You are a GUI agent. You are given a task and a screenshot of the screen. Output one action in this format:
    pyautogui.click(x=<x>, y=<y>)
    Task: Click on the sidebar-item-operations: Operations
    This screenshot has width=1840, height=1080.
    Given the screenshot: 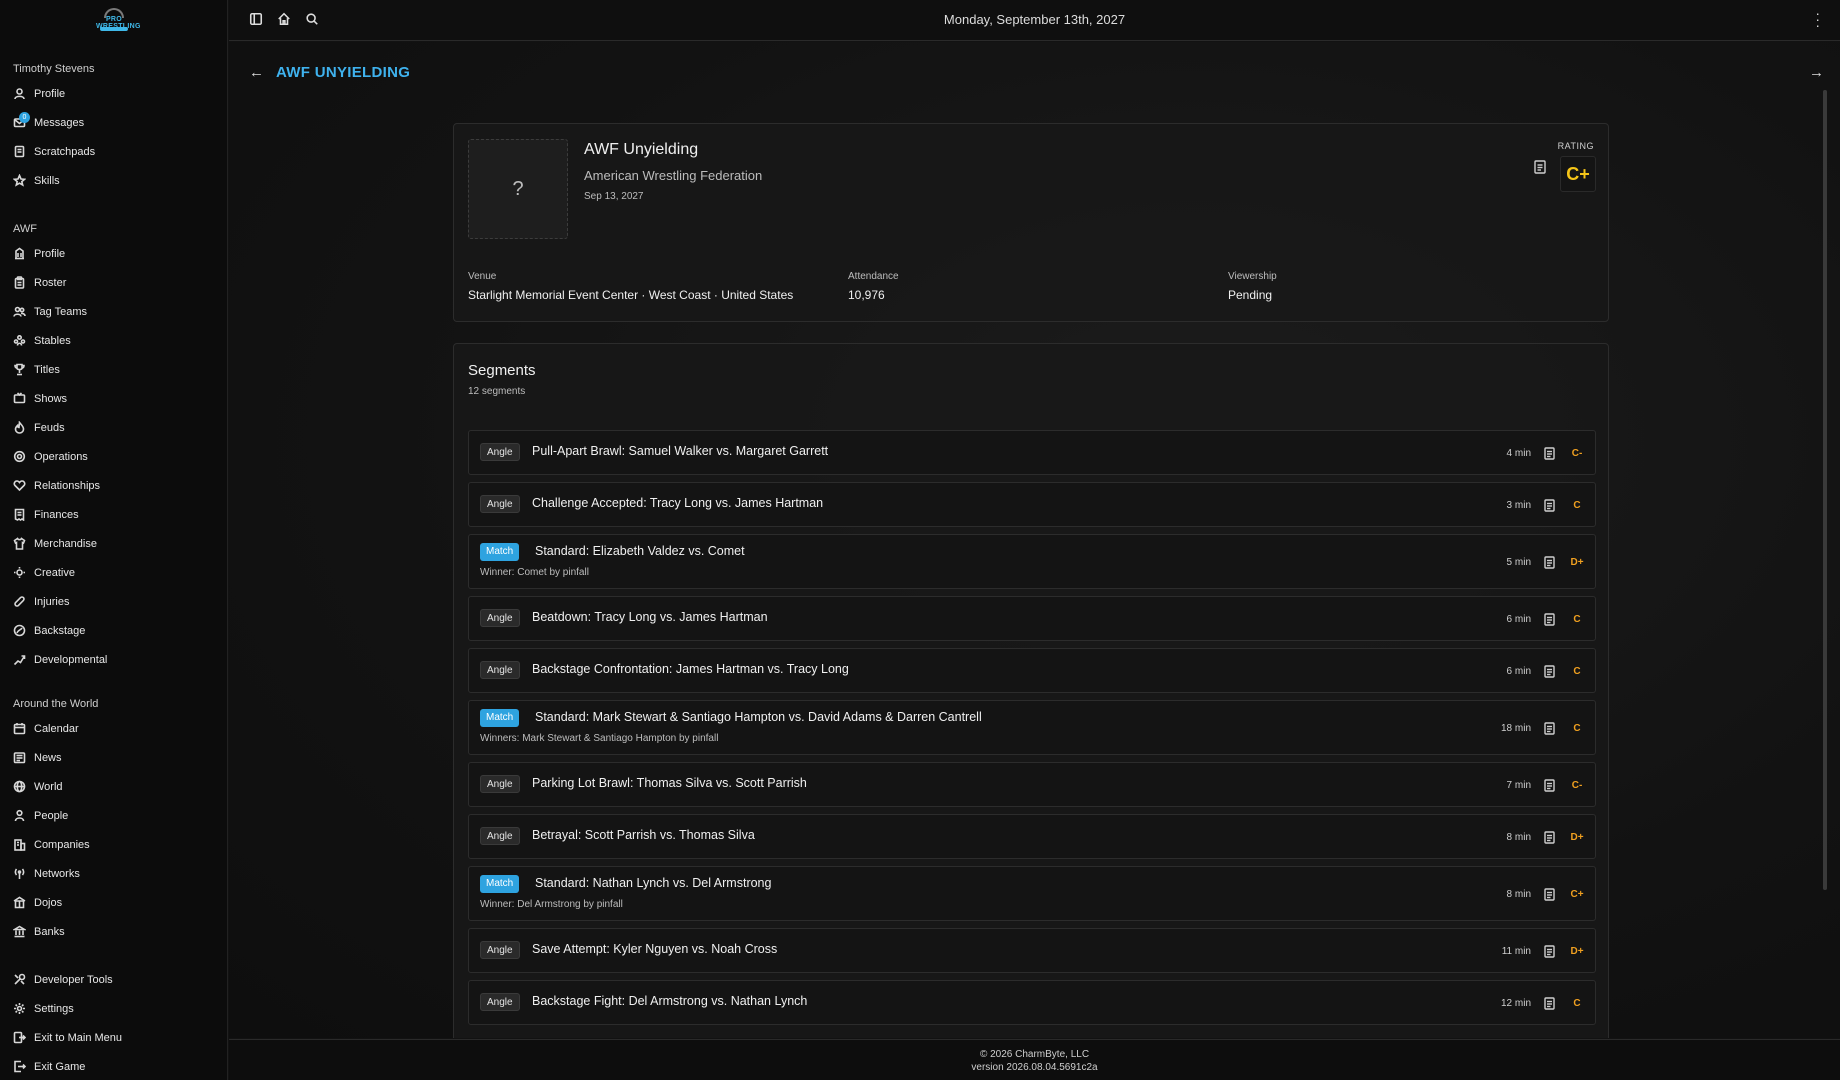 What is the action you would take?
    pyautogui.click(x=113, y=456)
    